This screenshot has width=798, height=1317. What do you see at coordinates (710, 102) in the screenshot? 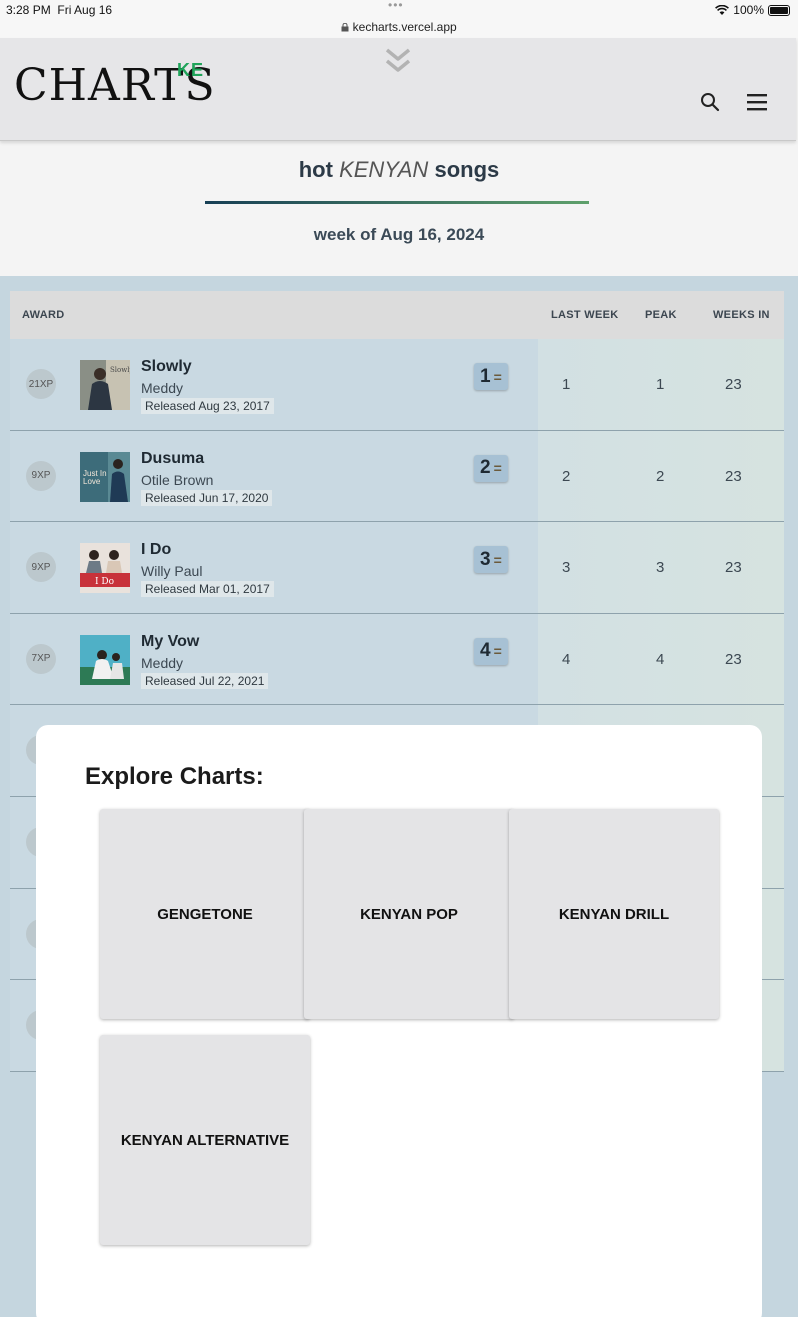
I see `search-icon` at bounding box center [710, 102].